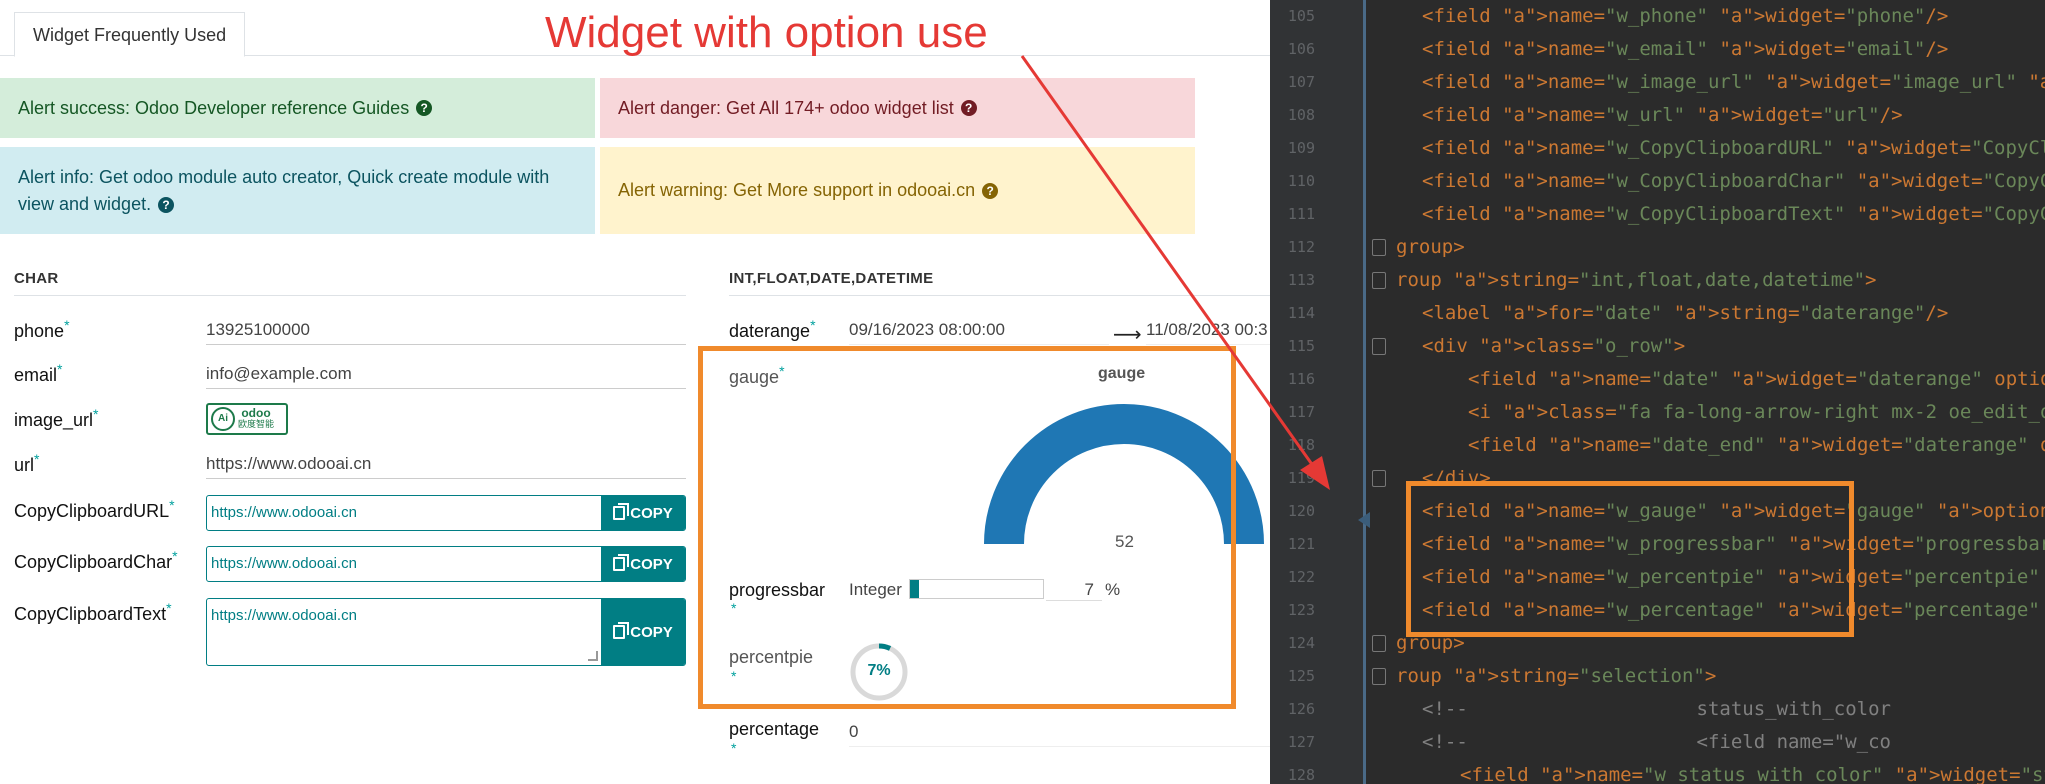 Image resolution: width=2045 pixels, height=784 pixels. Describe the element at coordinates (967, 527) in the screenshot. I see `highlight-box-widgets` at that location.